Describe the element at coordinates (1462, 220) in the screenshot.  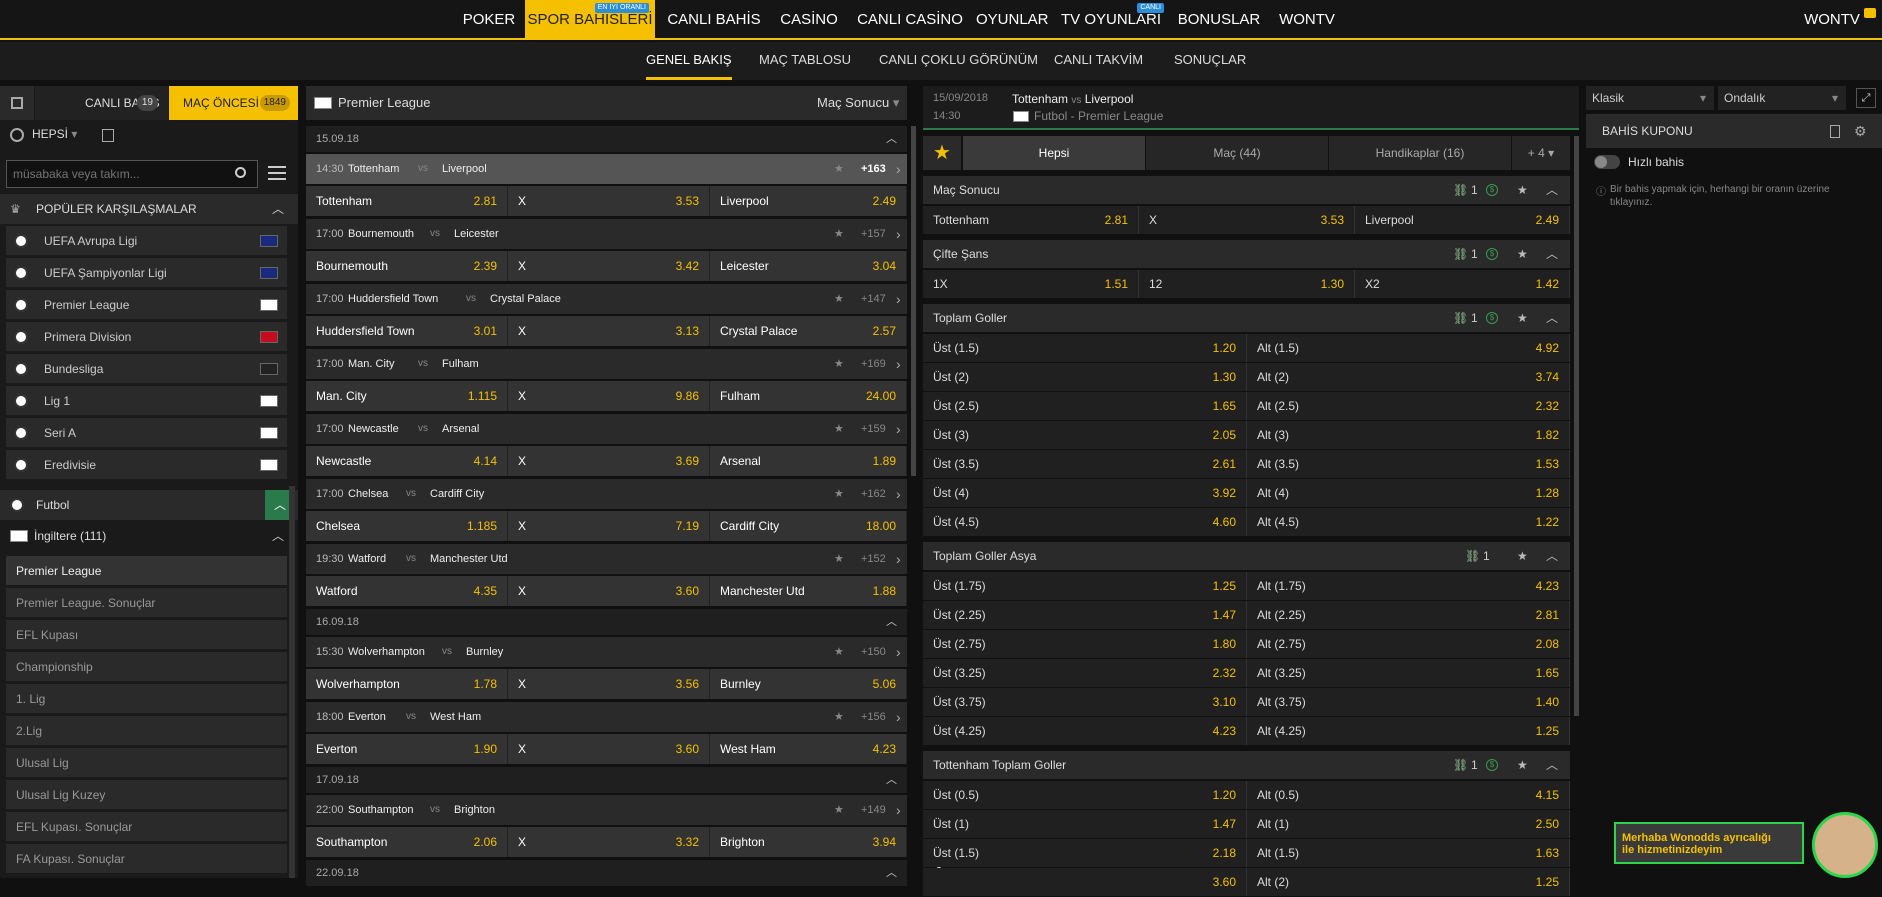
I see `odd-cell: Liverpool 2.49` at that location.